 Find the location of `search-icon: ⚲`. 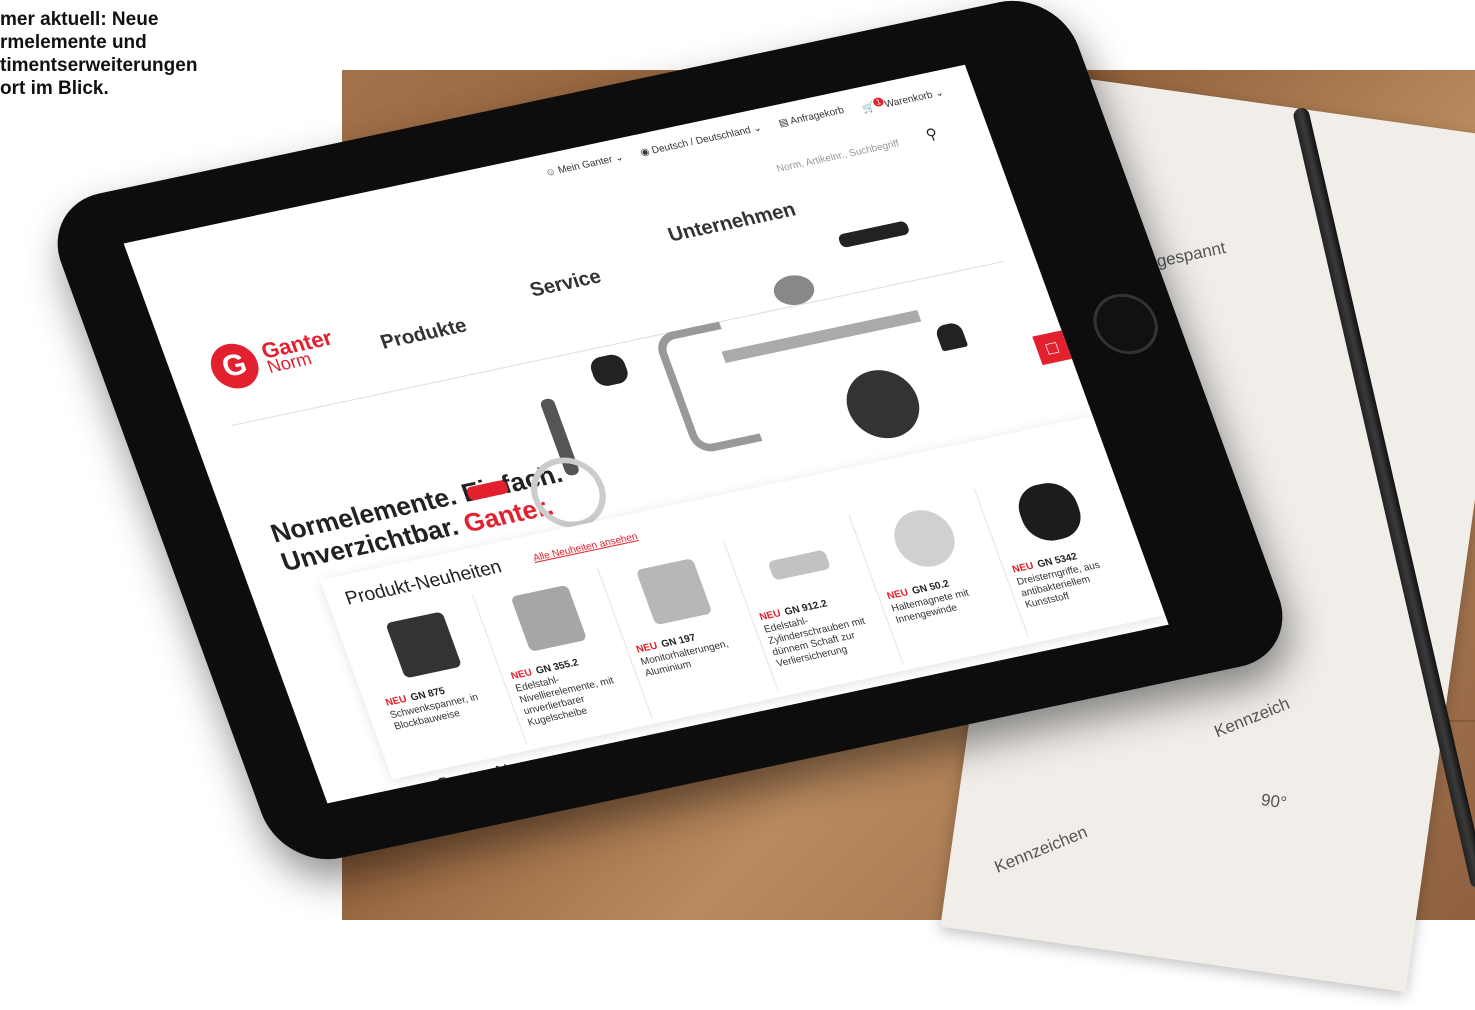

search-icon: ⚲ is located at coordinates (932, 133).